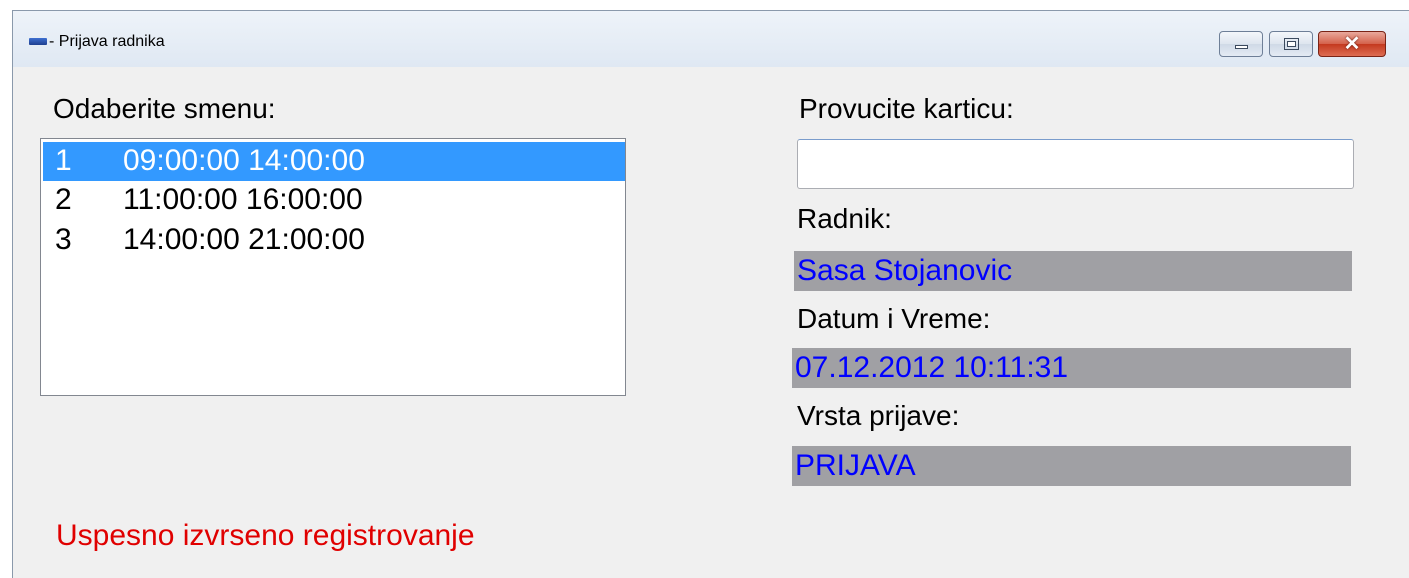 The height and width of the screenshot is (578, 1409). I want to click on shift-row-1: 1 09:00:00 14:00:00, so click(334, 161).